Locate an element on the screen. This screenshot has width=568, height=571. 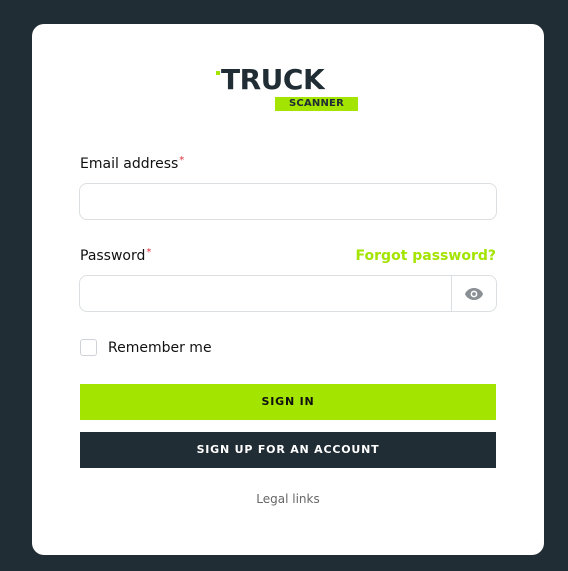
email-label: Email address* is located at coordinates (132, 164).